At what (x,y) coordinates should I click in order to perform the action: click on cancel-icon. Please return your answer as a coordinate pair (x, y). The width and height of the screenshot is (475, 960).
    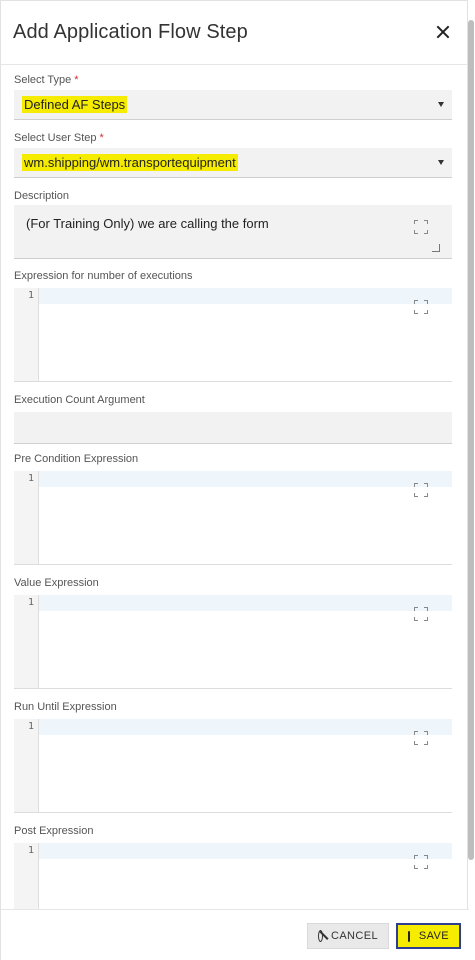
    Looking at the image, I should click on (320, 936).